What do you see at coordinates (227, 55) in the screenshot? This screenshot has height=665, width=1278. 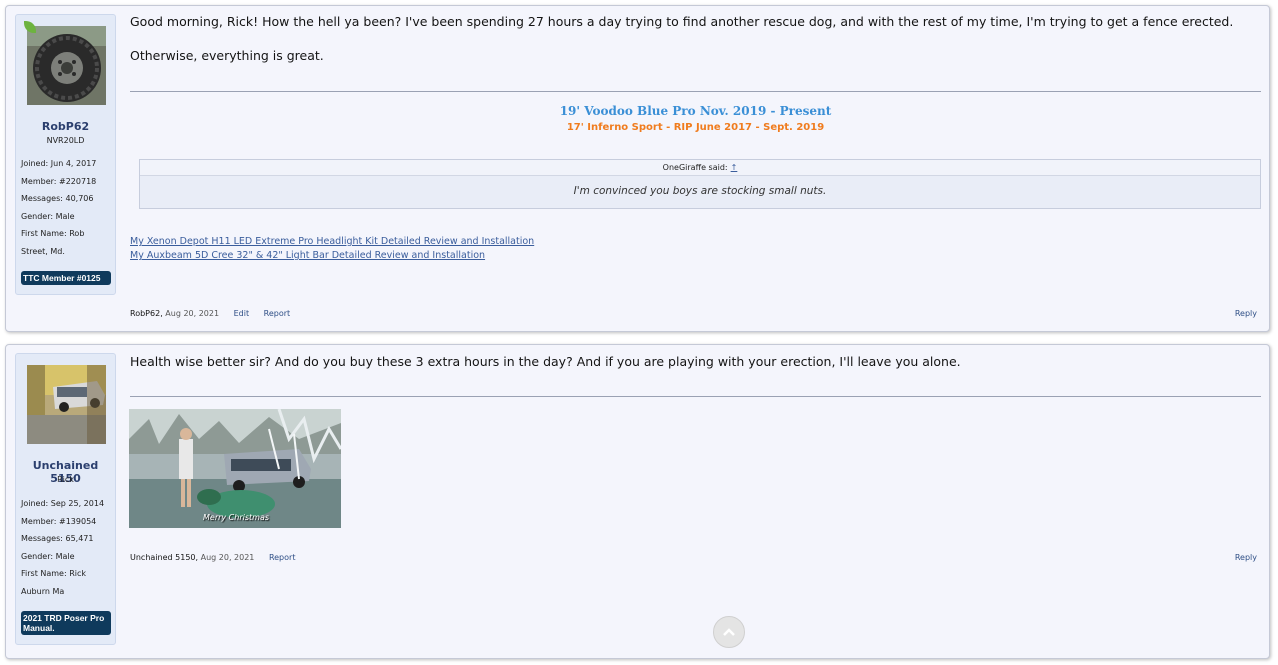 I see `message-text: Otherwise, everything is great.` at bounding box center [227, 55].